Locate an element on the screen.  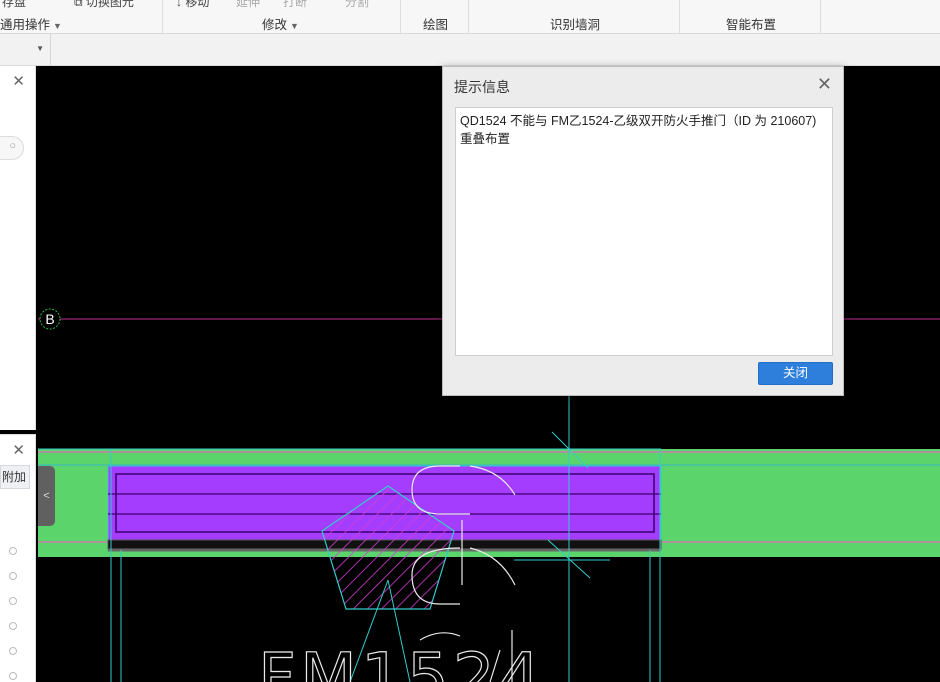
close-button: 关闭 is located at coordinates (795, 373).